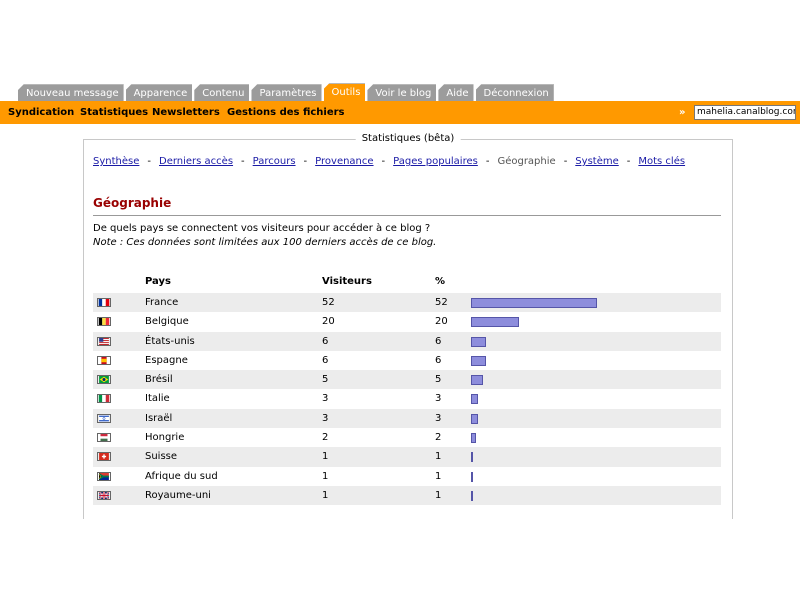 Image resolution: width=800 pixels, height=600 pixels. Describe the element at coordinates (104, 418) in the screenshot. I see `israel-flag-icon` at that location.